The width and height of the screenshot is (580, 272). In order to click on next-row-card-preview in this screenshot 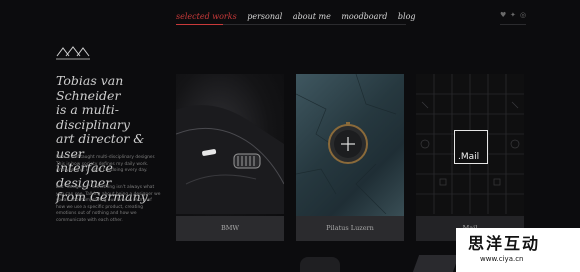, I will do `click(320, 264)`.